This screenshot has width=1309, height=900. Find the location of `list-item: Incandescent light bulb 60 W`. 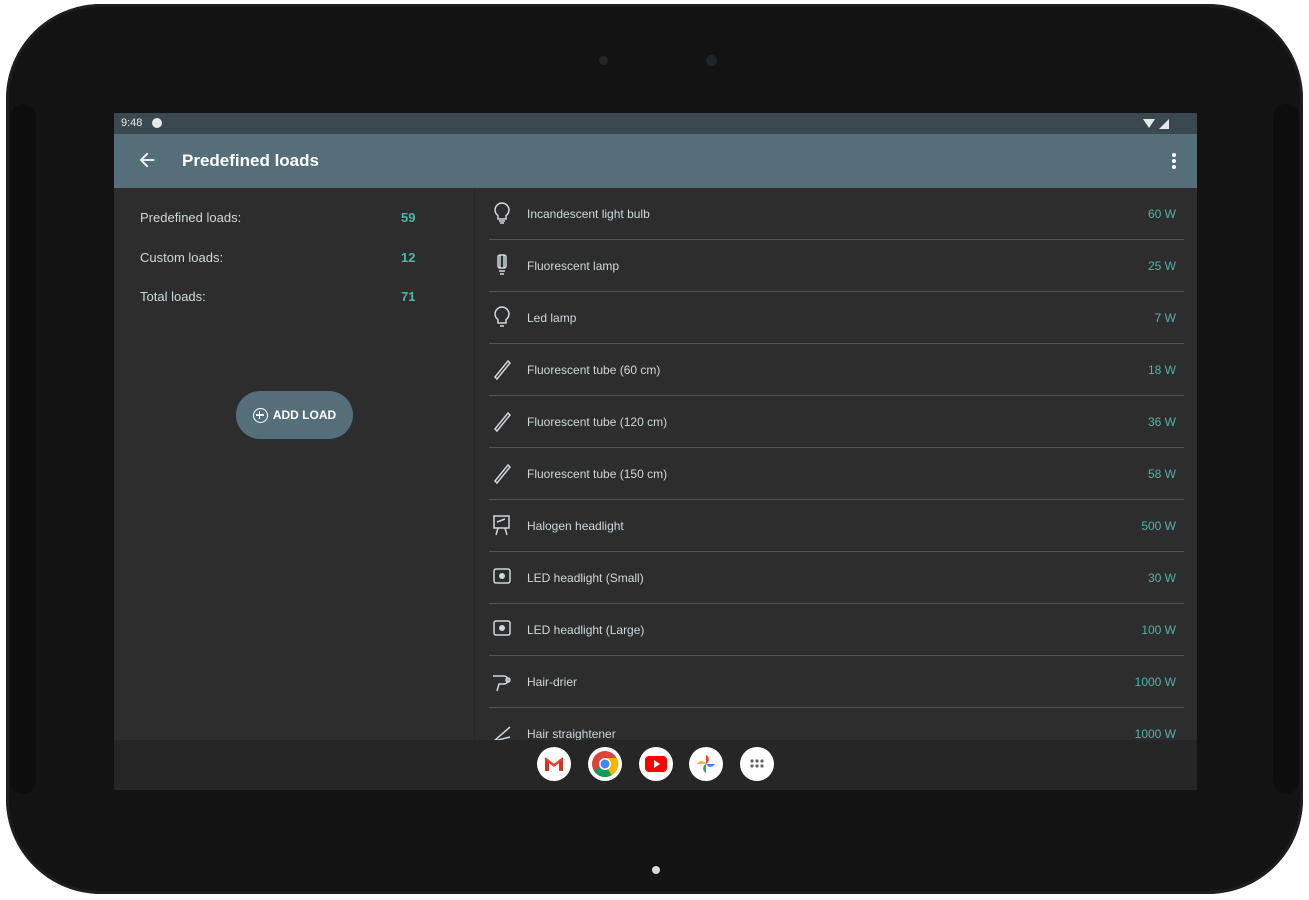

list-item: Incandescent light bulb 60 W is located at coordinates (836, 214).